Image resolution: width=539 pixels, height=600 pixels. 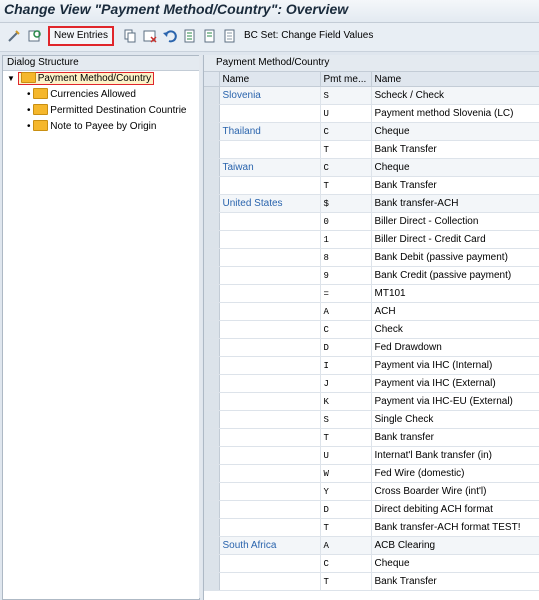 I want to click on table-row: 8 Bank Debit (passive payment), so click(x=371, y=257).